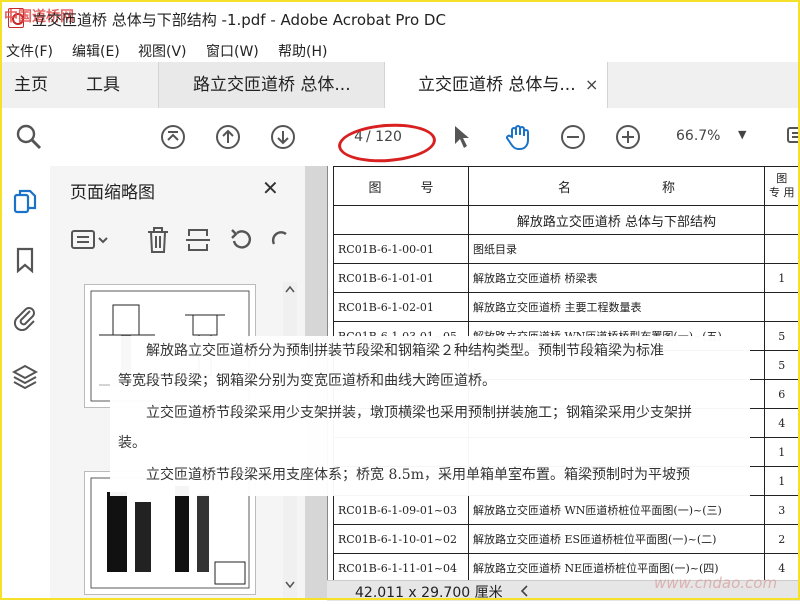 The image size is (800, 604). Describe the element at coordinates (103, 85) in the screenshot. I see `tab-tools: 工具` at that location.